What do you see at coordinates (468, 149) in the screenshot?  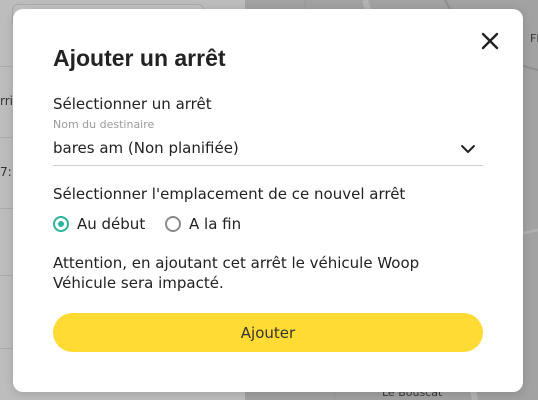 I see `chevron-down-icon` at bounding box center [468, 149].